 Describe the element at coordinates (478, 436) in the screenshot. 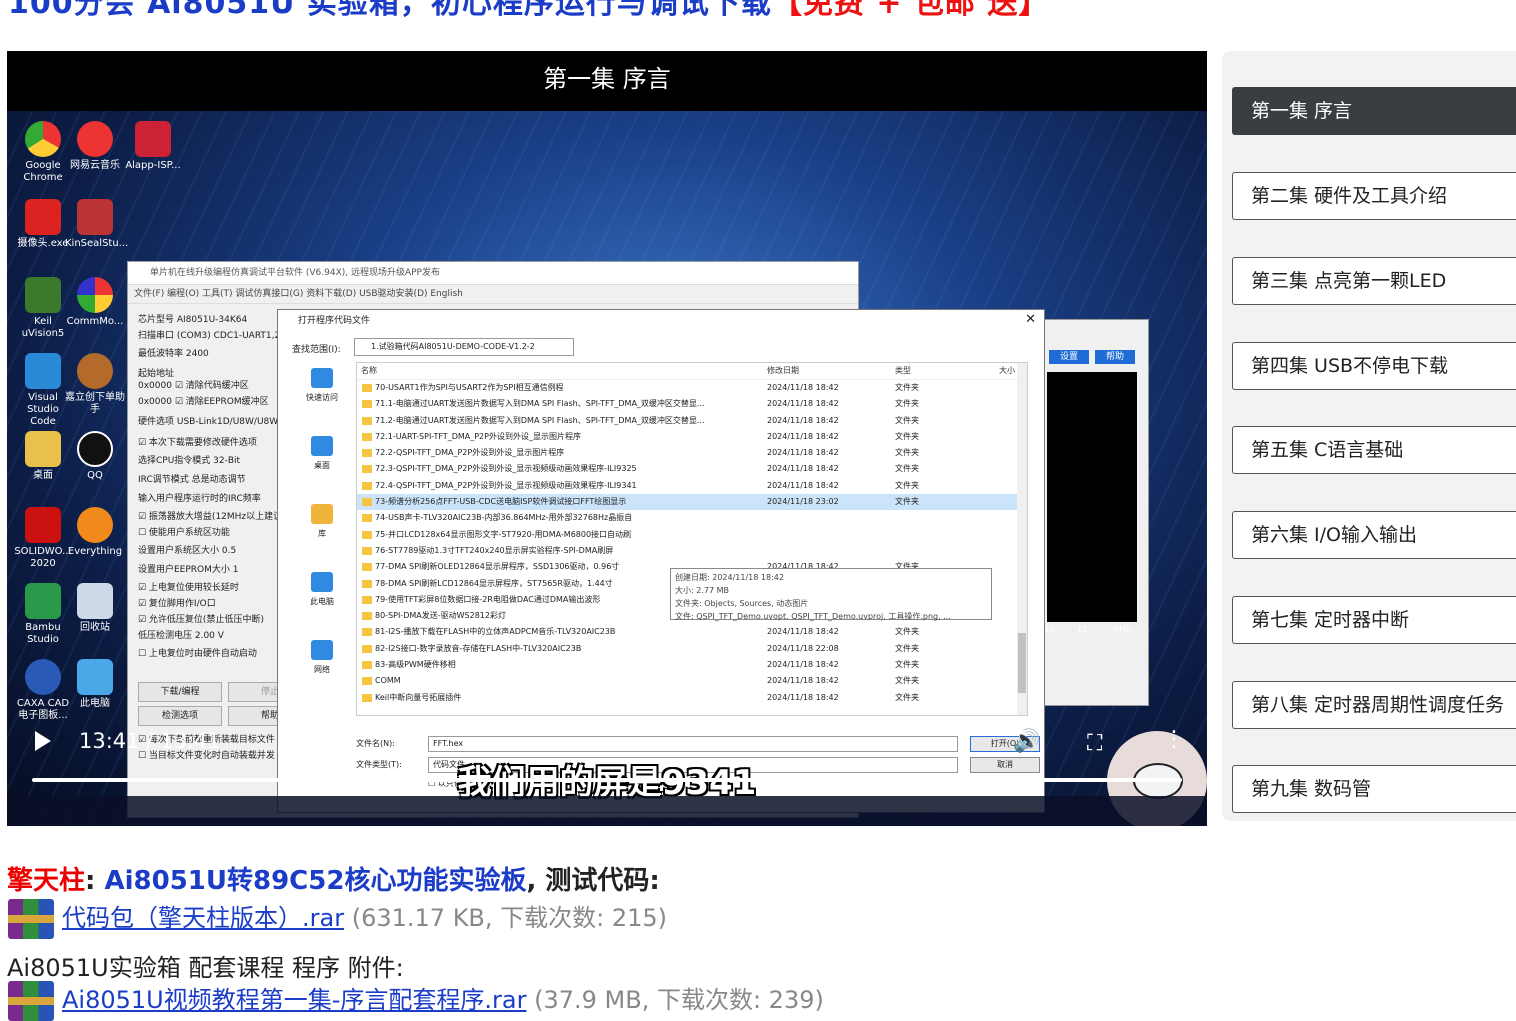

I see `file-name: 72.1-UART-SPI-TFT_DMA_P2P外设到外设_显示图片程序` at that location.